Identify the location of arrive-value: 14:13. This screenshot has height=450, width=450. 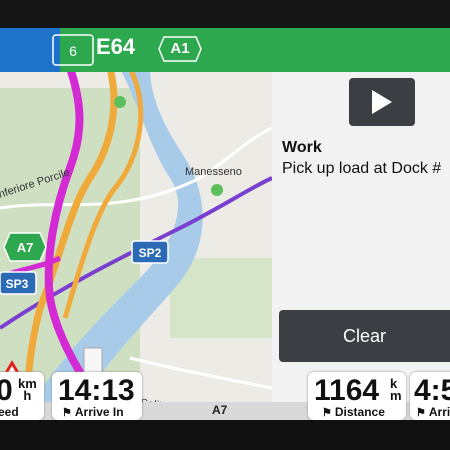
(96, 390).